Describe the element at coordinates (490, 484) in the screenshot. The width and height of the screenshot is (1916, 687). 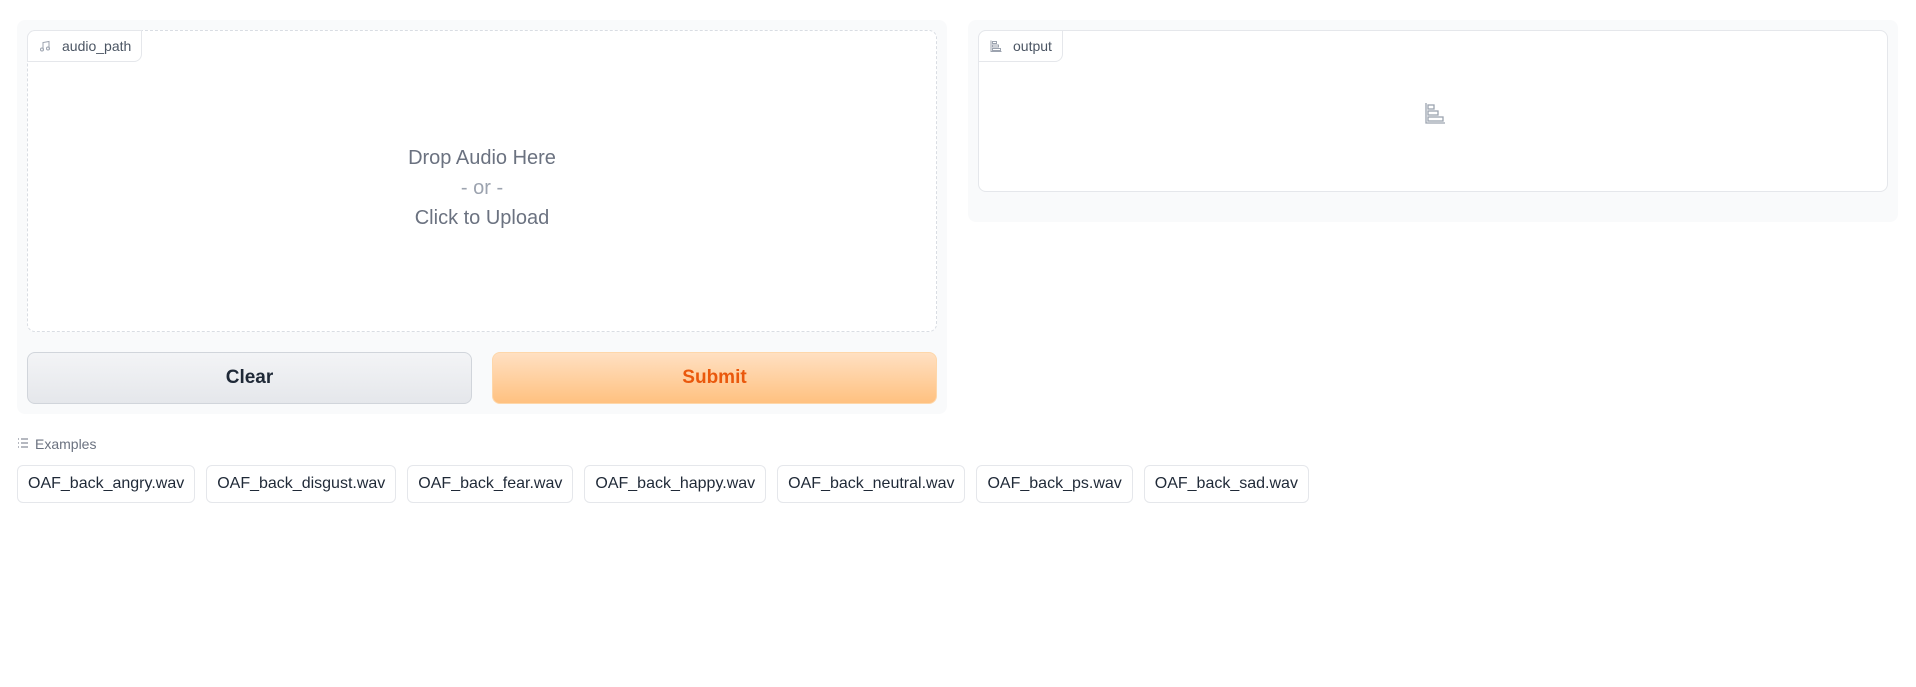
I see `example-item: OAF_back_fear.wav` at that location.